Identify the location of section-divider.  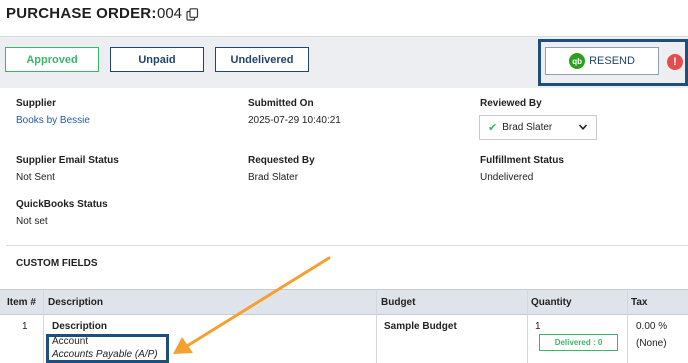
(347, 245).